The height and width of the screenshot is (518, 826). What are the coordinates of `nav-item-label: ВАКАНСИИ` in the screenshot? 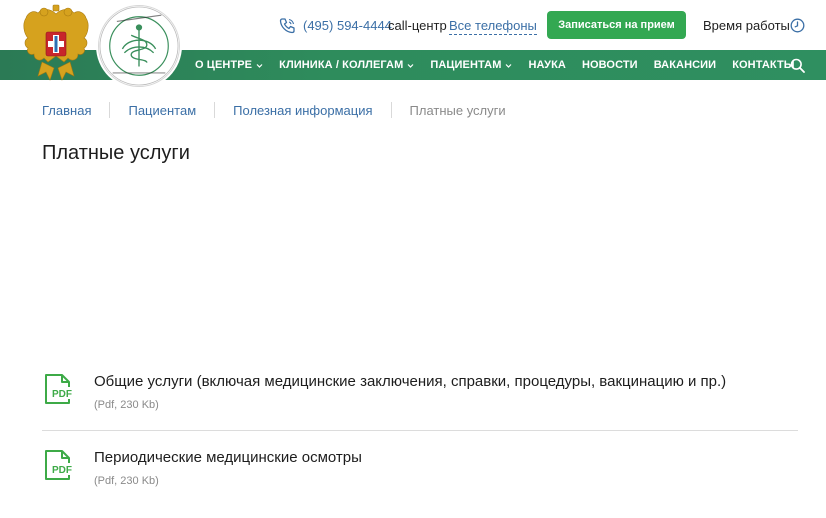 It's located at (685, 65).